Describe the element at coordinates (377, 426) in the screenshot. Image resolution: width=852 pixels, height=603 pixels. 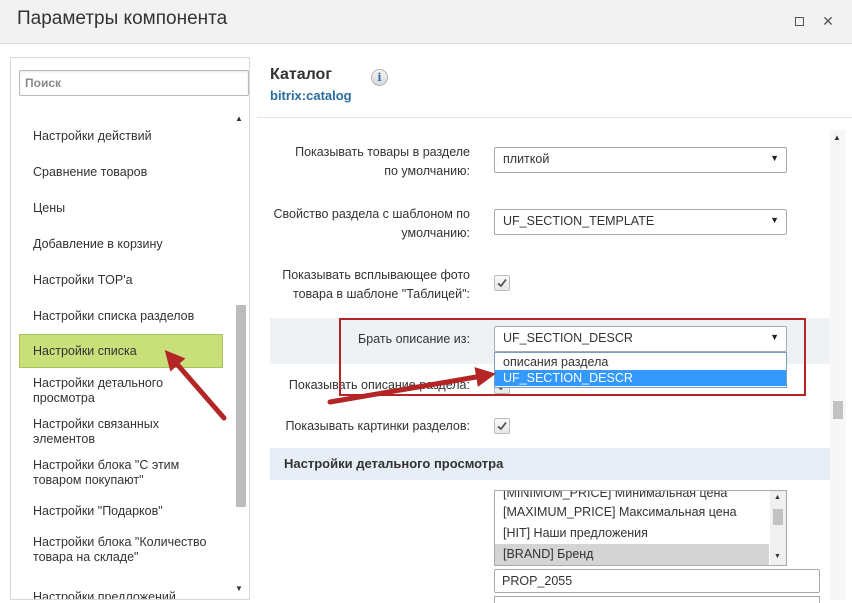
I see `show-section-pictures-label: Показывать картинки разделов:` at that location.